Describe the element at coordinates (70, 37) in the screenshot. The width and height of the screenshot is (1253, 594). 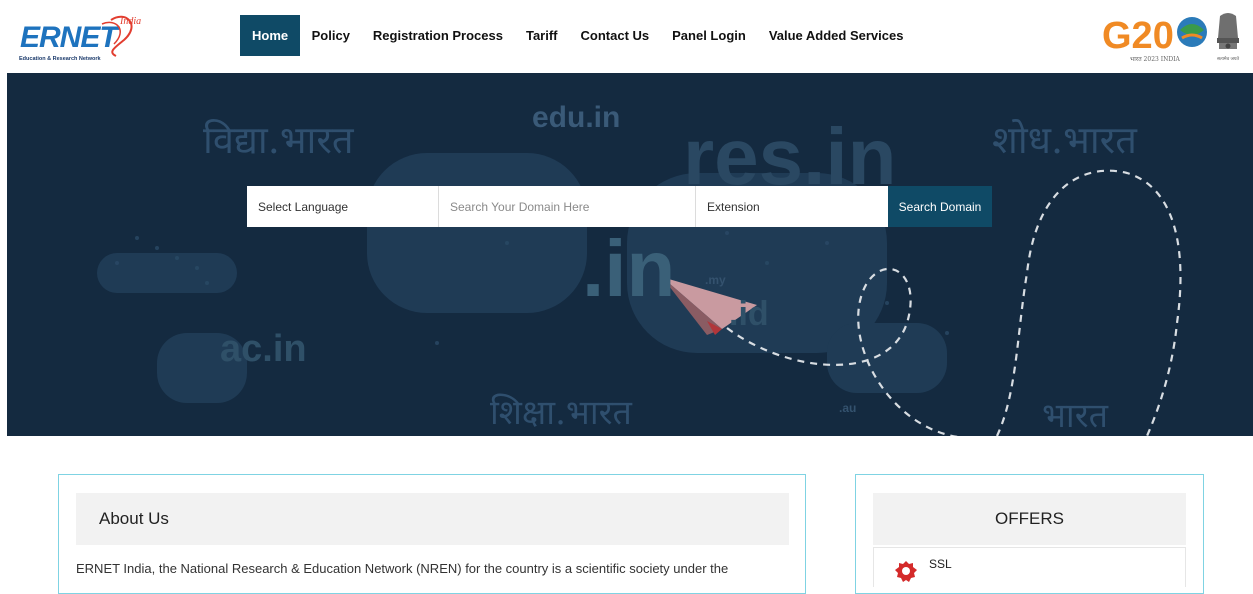
I see `svg-text: ERNET` at that location.